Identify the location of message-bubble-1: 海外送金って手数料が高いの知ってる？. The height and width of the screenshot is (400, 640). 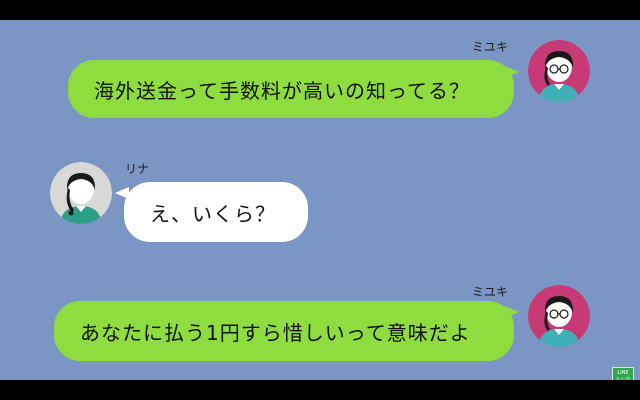
(291, 89).